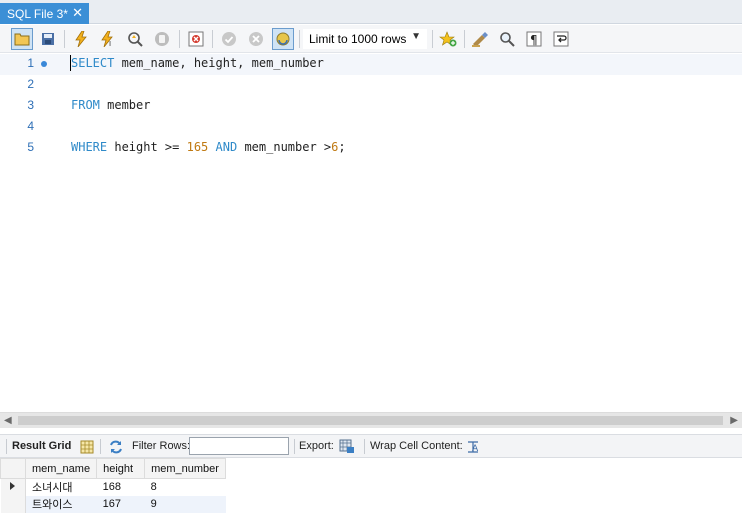 The width and height of the screenshot is (742, 525). What do you see at coordinates (734, 420) in the screenshot?
I see `scroll-right-icon: ▶` at bounding box center [734, 420].